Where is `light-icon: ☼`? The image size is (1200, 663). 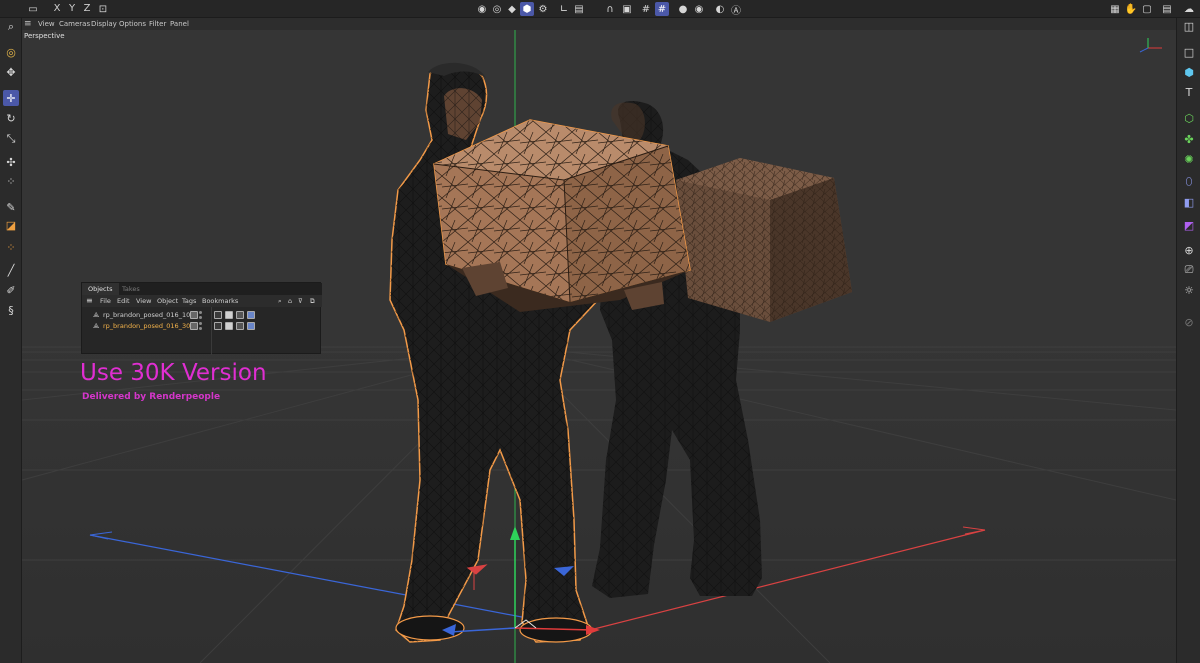
light-icon: ☼ is located at coordinates (1189, 290).